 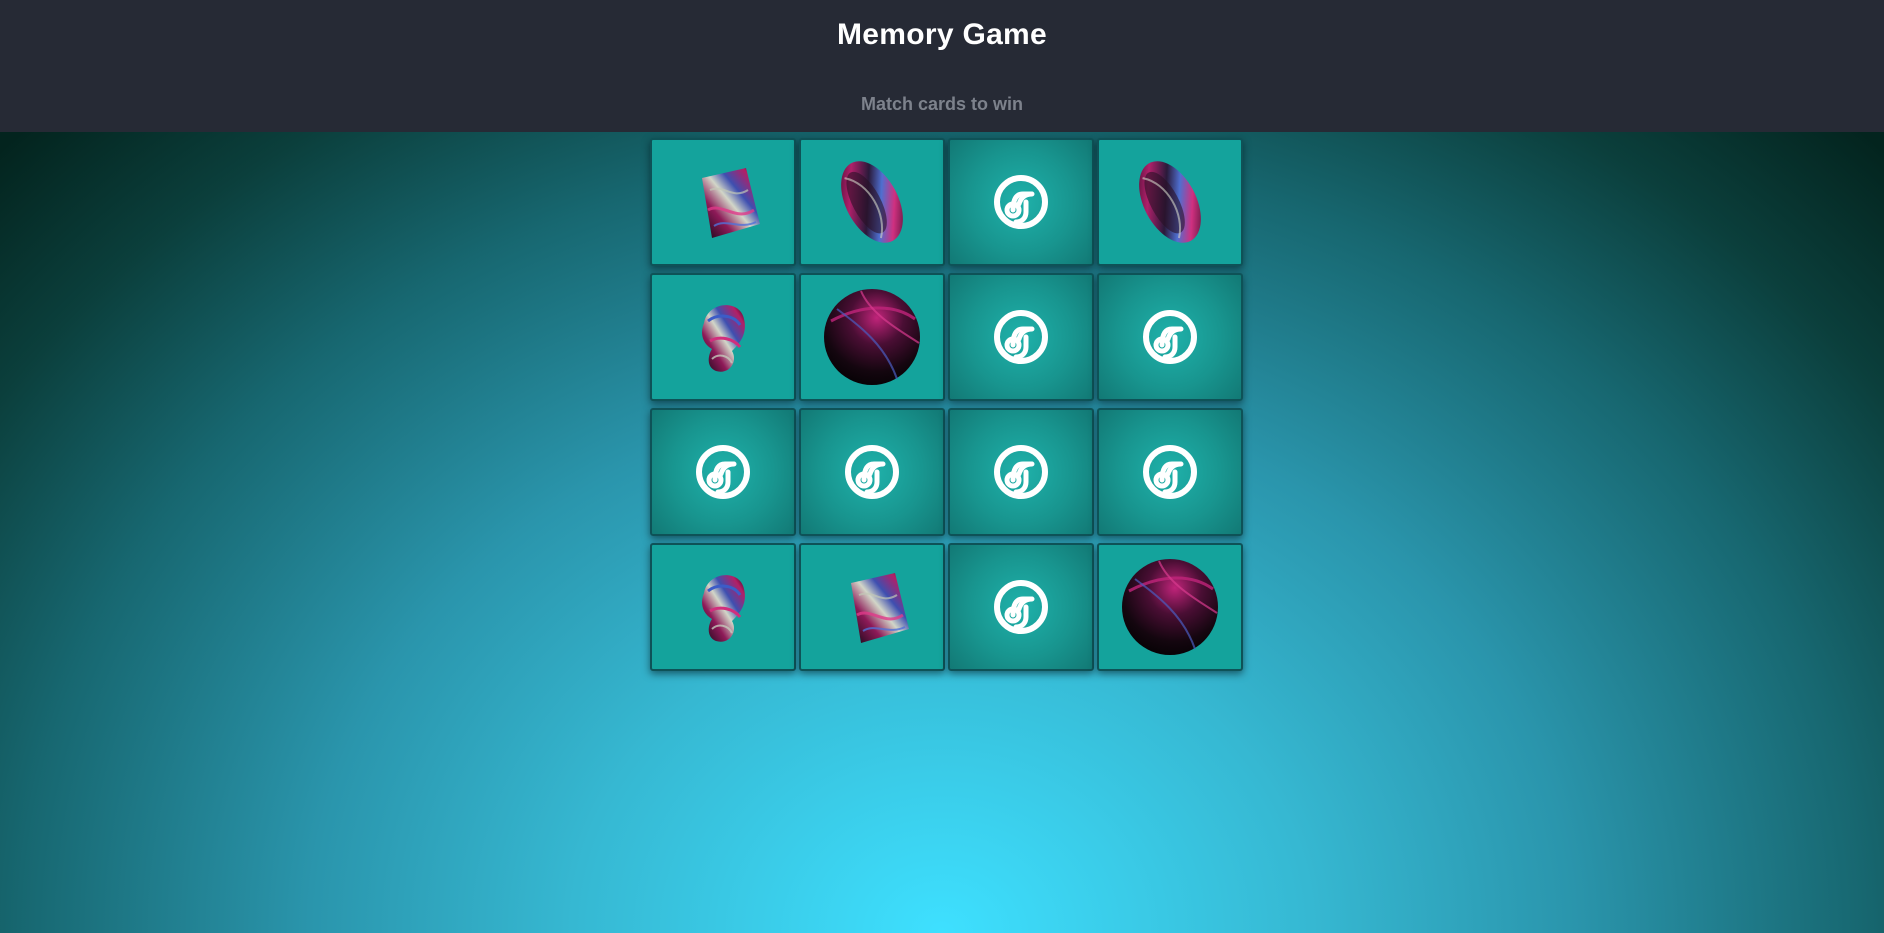 What do you see at coordinates (942, 66) in the screenshot?
I see `game-header: Memory Game Match cards to win` at bounding box center [942, 66].